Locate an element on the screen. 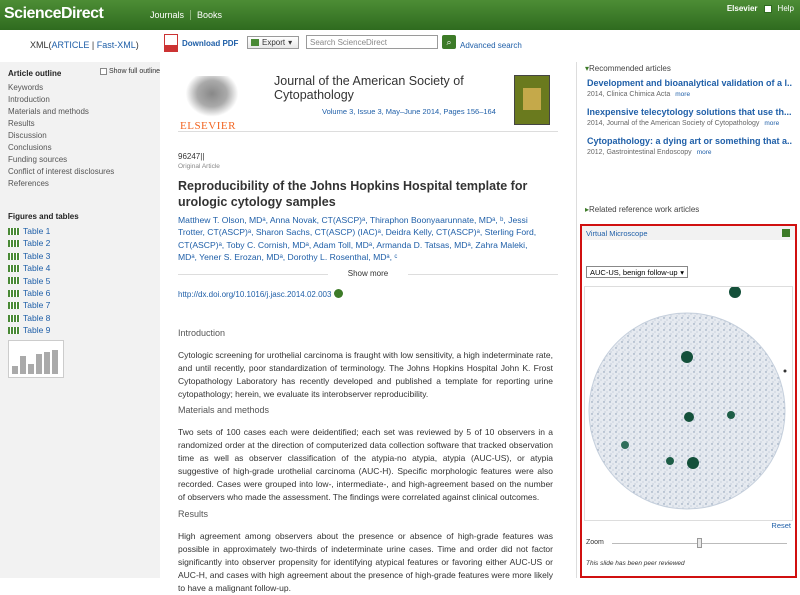 The image size is (800, 595). slide-select: AUC-US, benign follow-up ▾ is located at coordinates (637, 272).